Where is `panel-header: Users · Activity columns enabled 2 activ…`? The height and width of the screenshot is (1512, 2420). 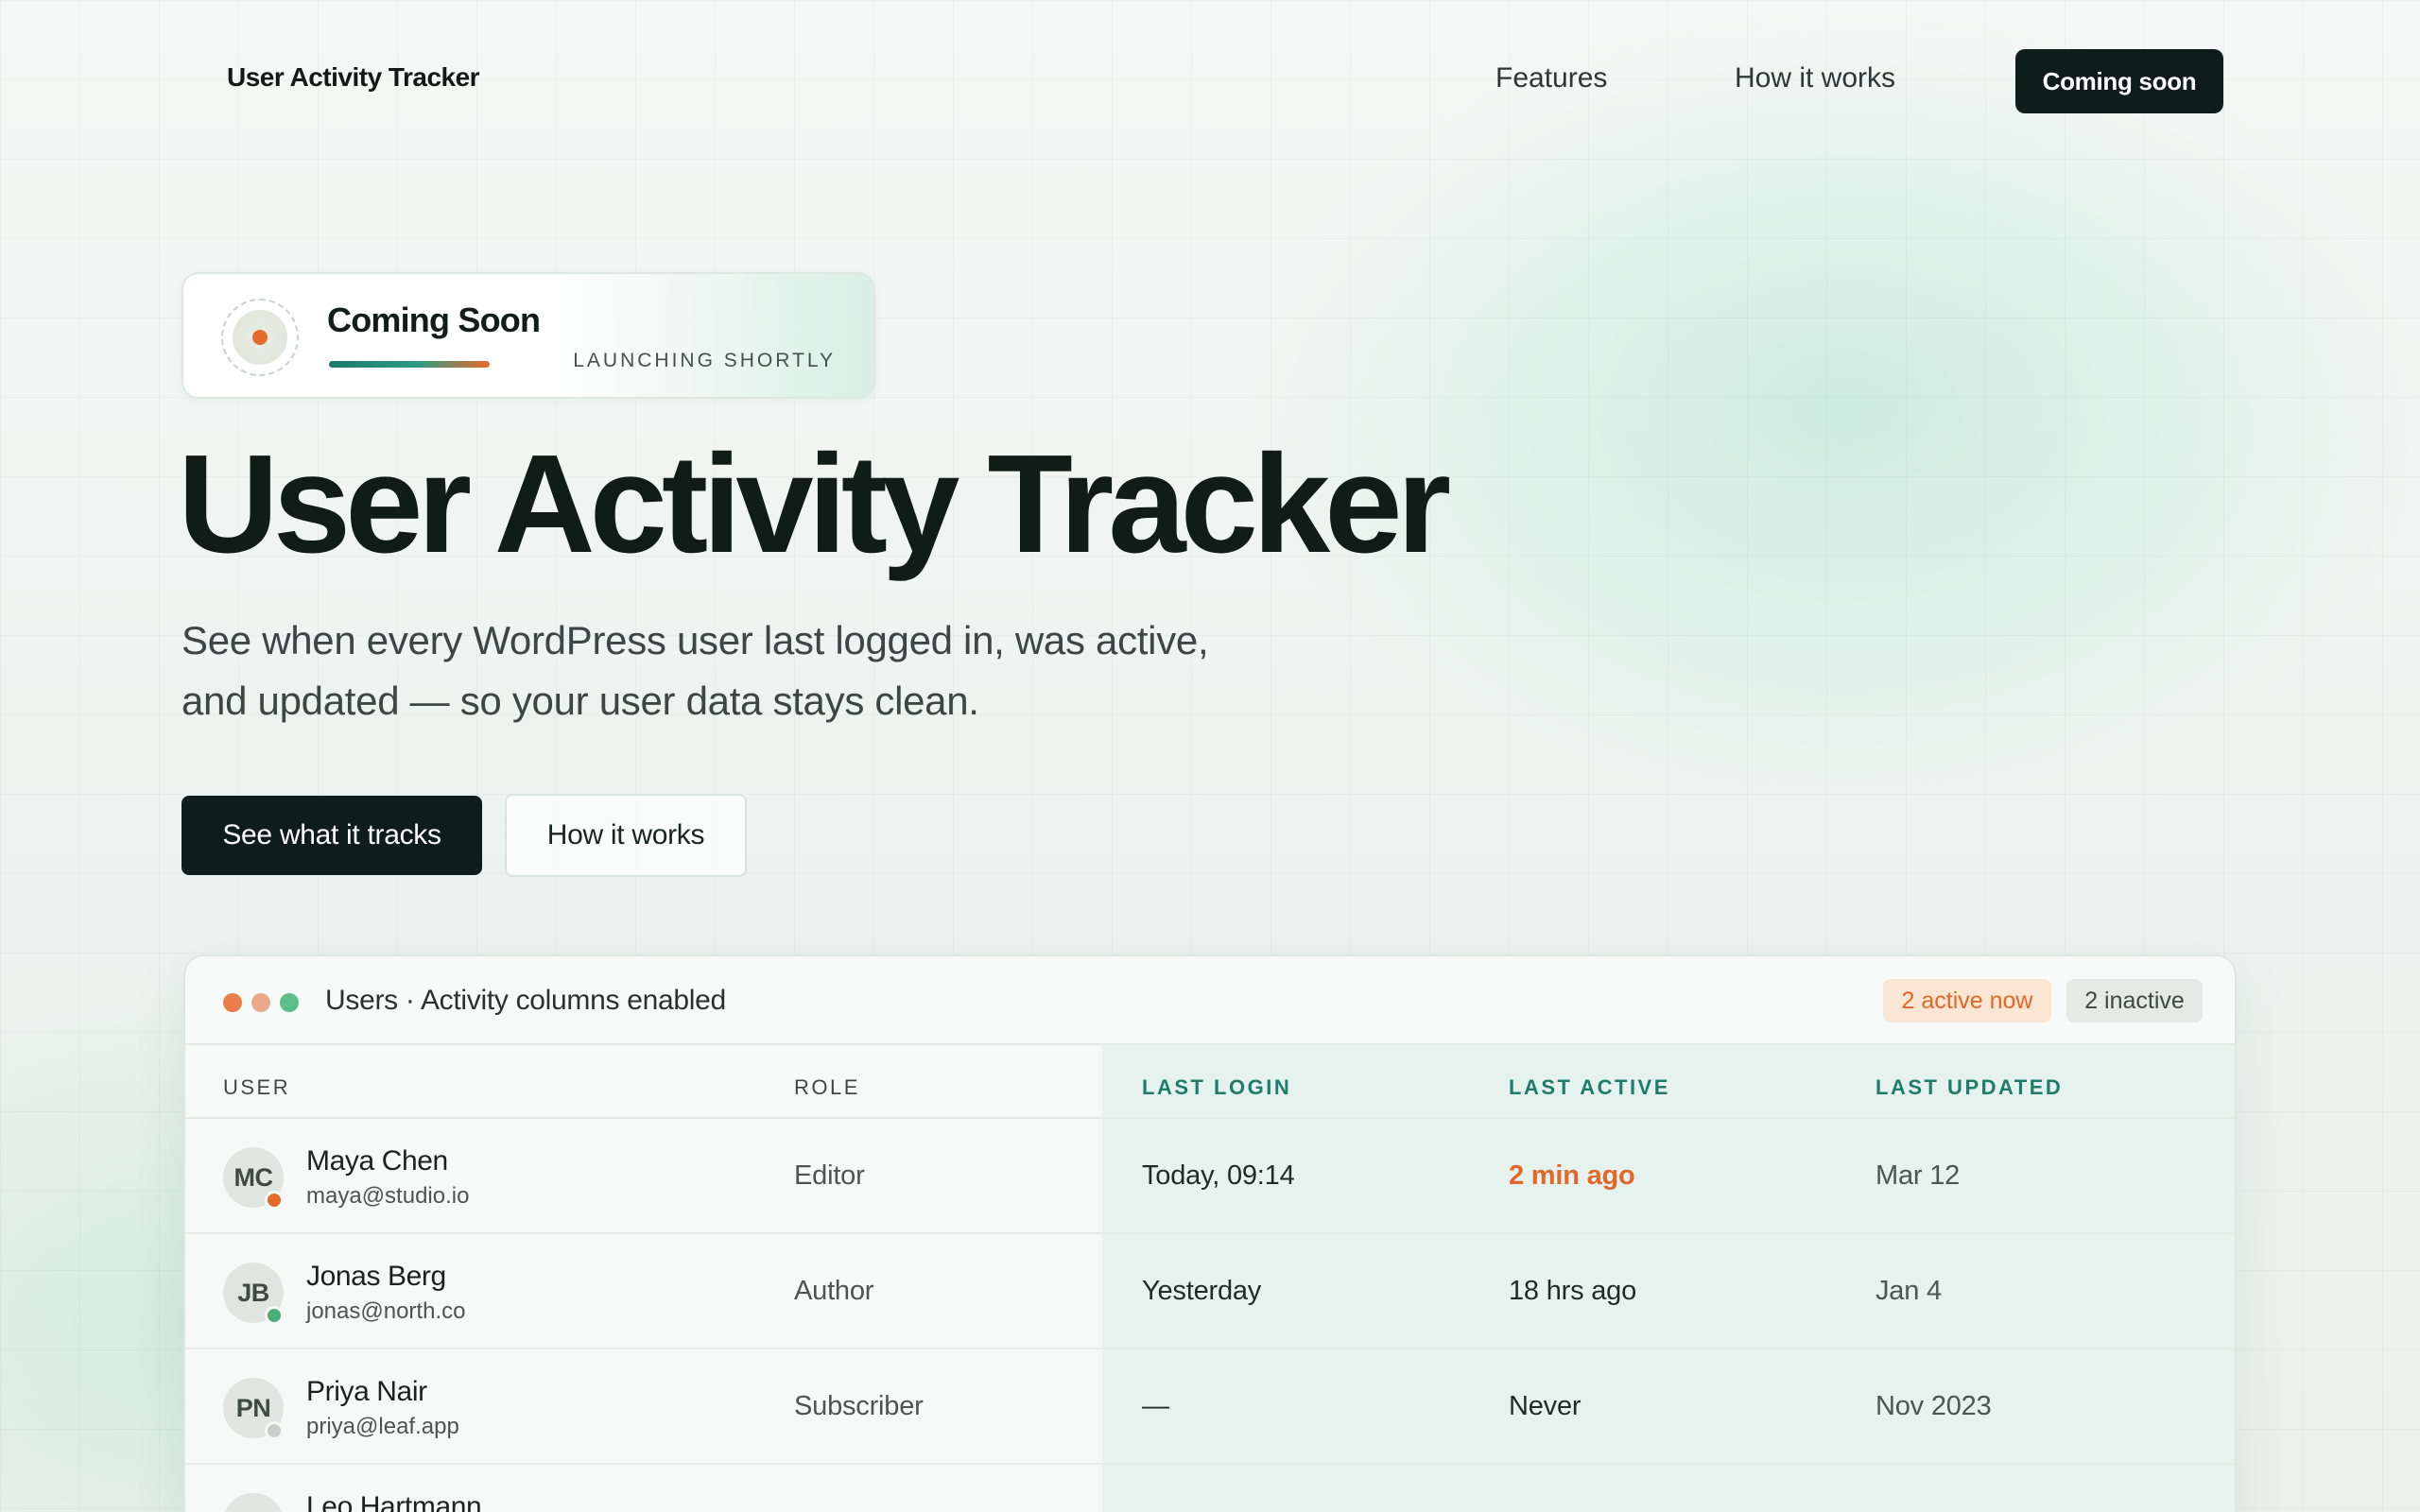 panel-header: Users · Activity columns enabled 2 activ… is located at coordinates (1210, 1000).